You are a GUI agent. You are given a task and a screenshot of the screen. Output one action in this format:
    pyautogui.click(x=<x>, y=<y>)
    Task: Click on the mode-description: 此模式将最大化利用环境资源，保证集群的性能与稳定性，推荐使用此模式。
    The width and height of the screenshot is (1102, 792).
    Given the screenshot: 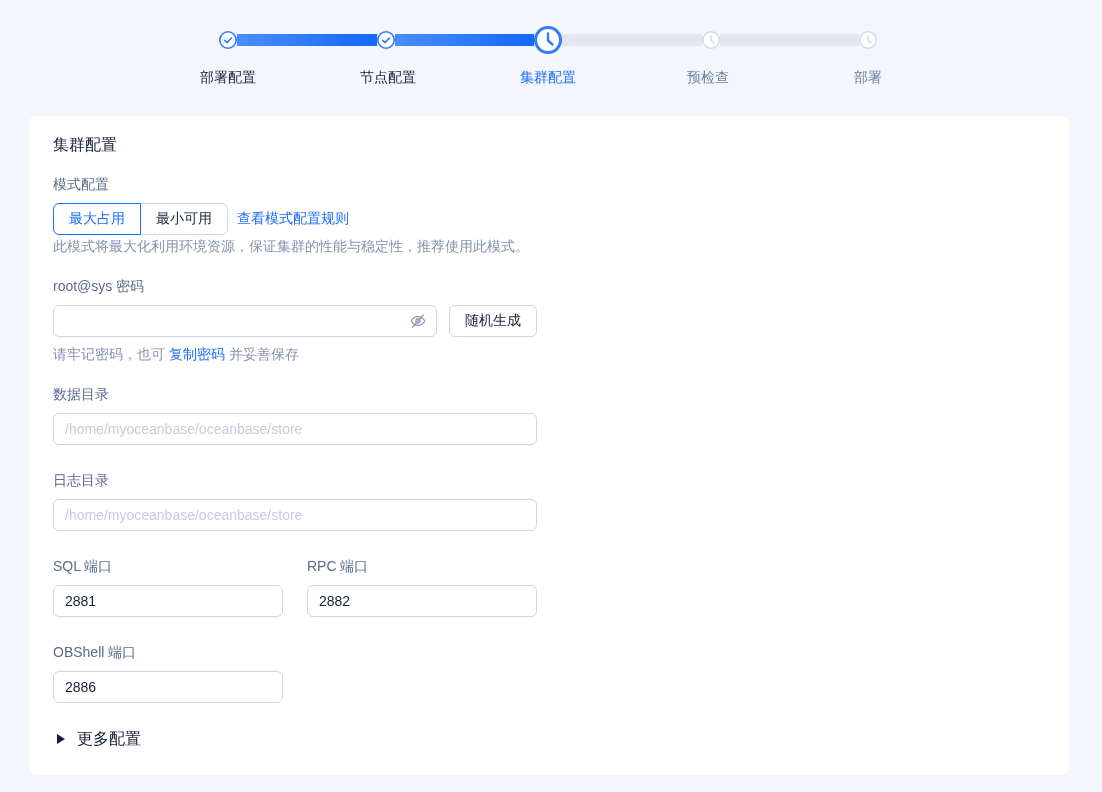 What is the action you would take?
    pyautogui.click(x=291, y=246)
    